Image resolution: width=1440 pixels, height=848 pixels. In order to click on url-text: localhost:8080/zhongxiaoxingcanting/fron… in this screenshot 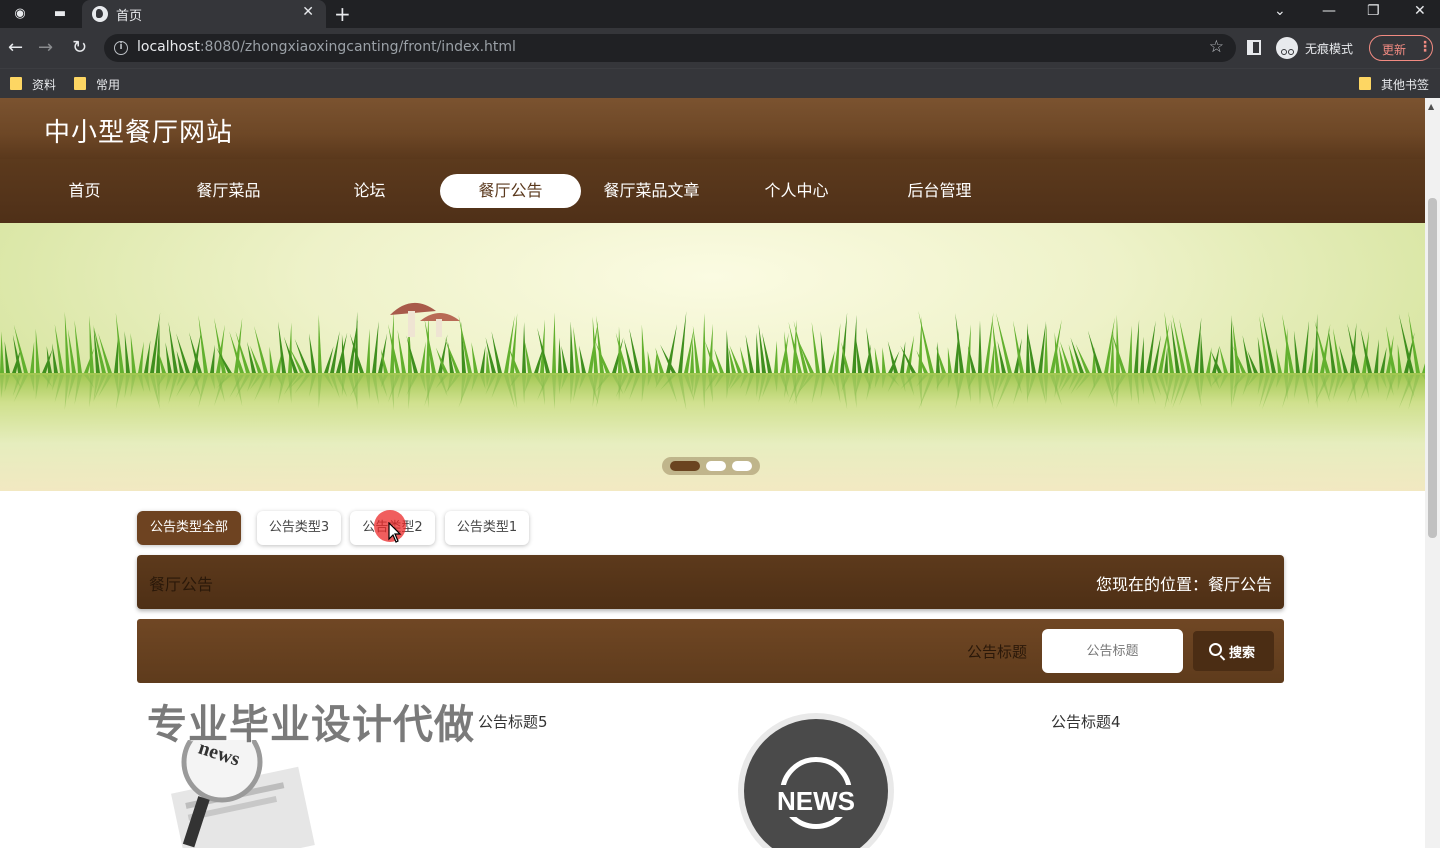, I will do `click(326, 47)`.